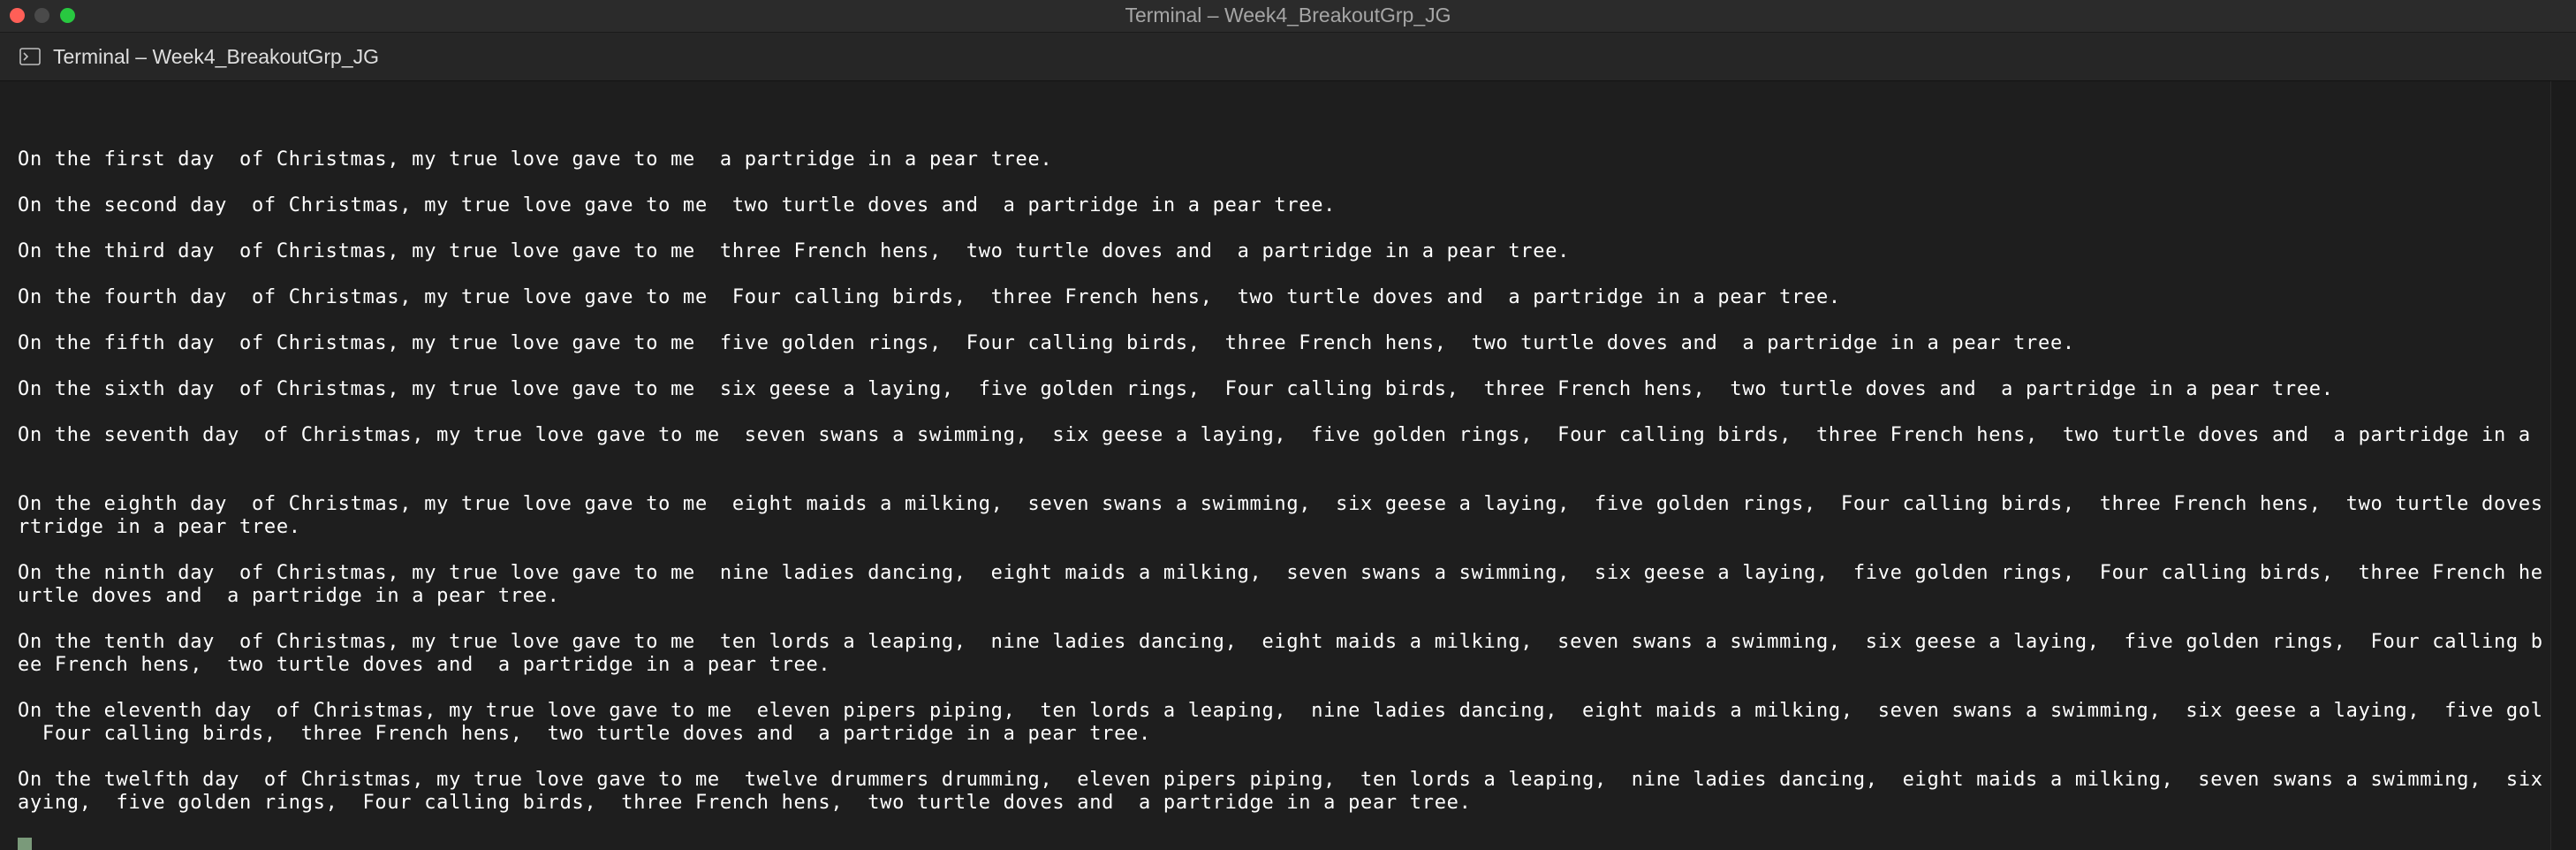 This screenshot has height=850, width=2576. I want to click on prompt-line, so click(1281, 844).